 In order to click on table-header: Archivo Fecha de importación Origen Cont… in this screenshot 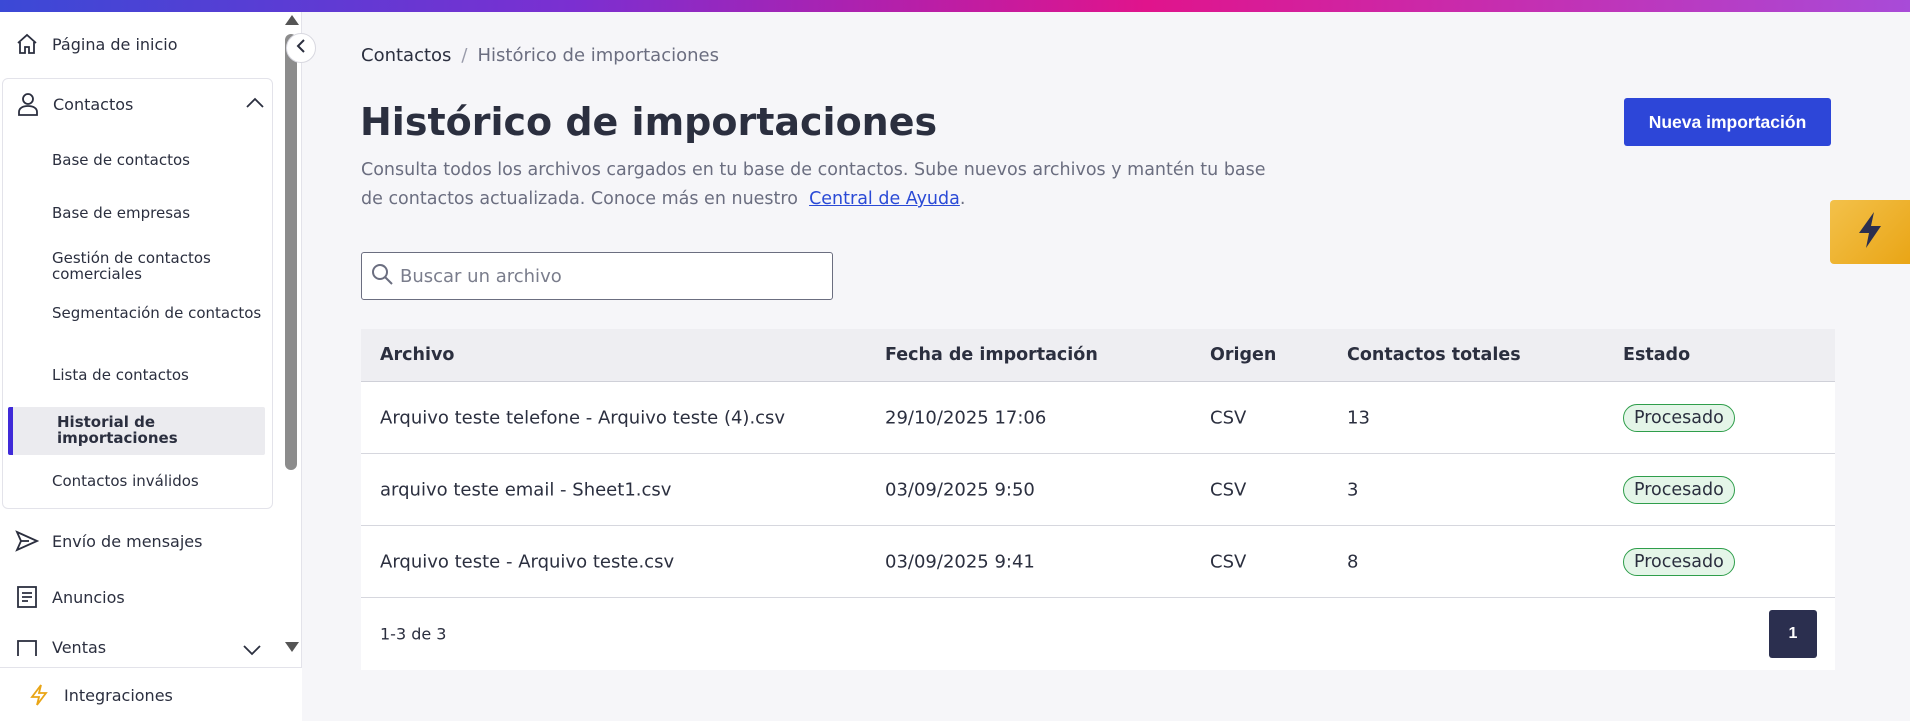, I will do `click(1098, 355)`.